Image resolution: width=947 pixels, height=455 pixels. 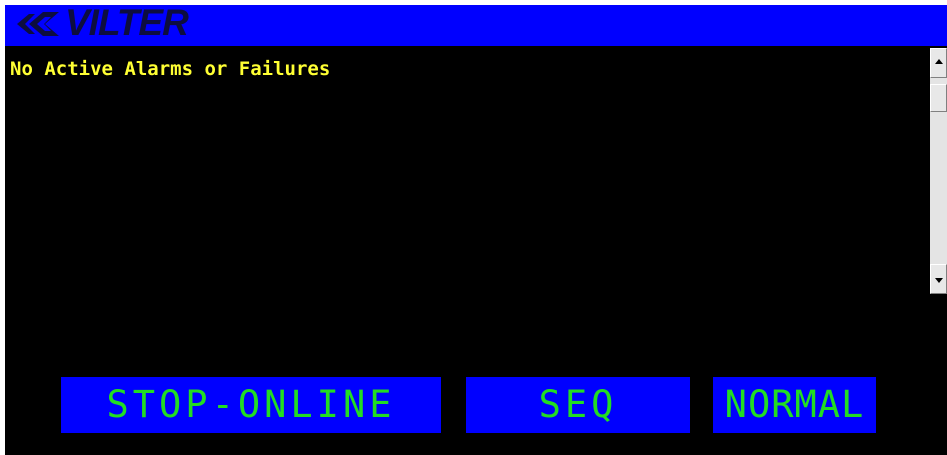 I want to click on alarm-list-scrollbar, so click(x=938, y=171).